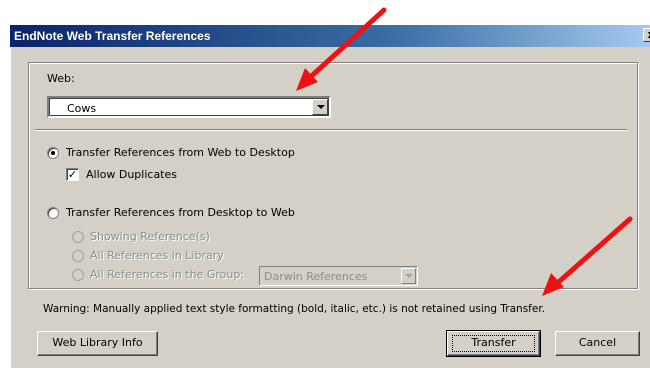 The image size is (650, 368). I want to click on window-title: EndNote Web Transfer References, so click(112, 36).